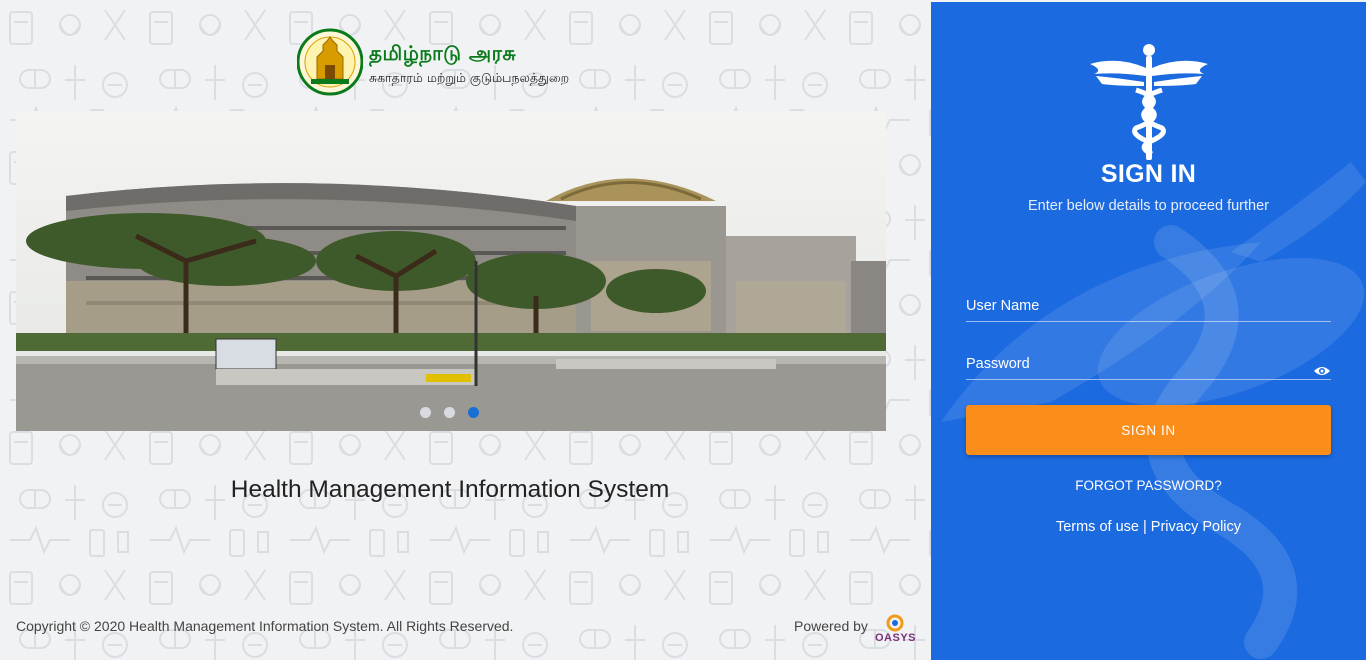 The image size is (1366, 660). I want to click on emblem-icon, so click(330, 62).